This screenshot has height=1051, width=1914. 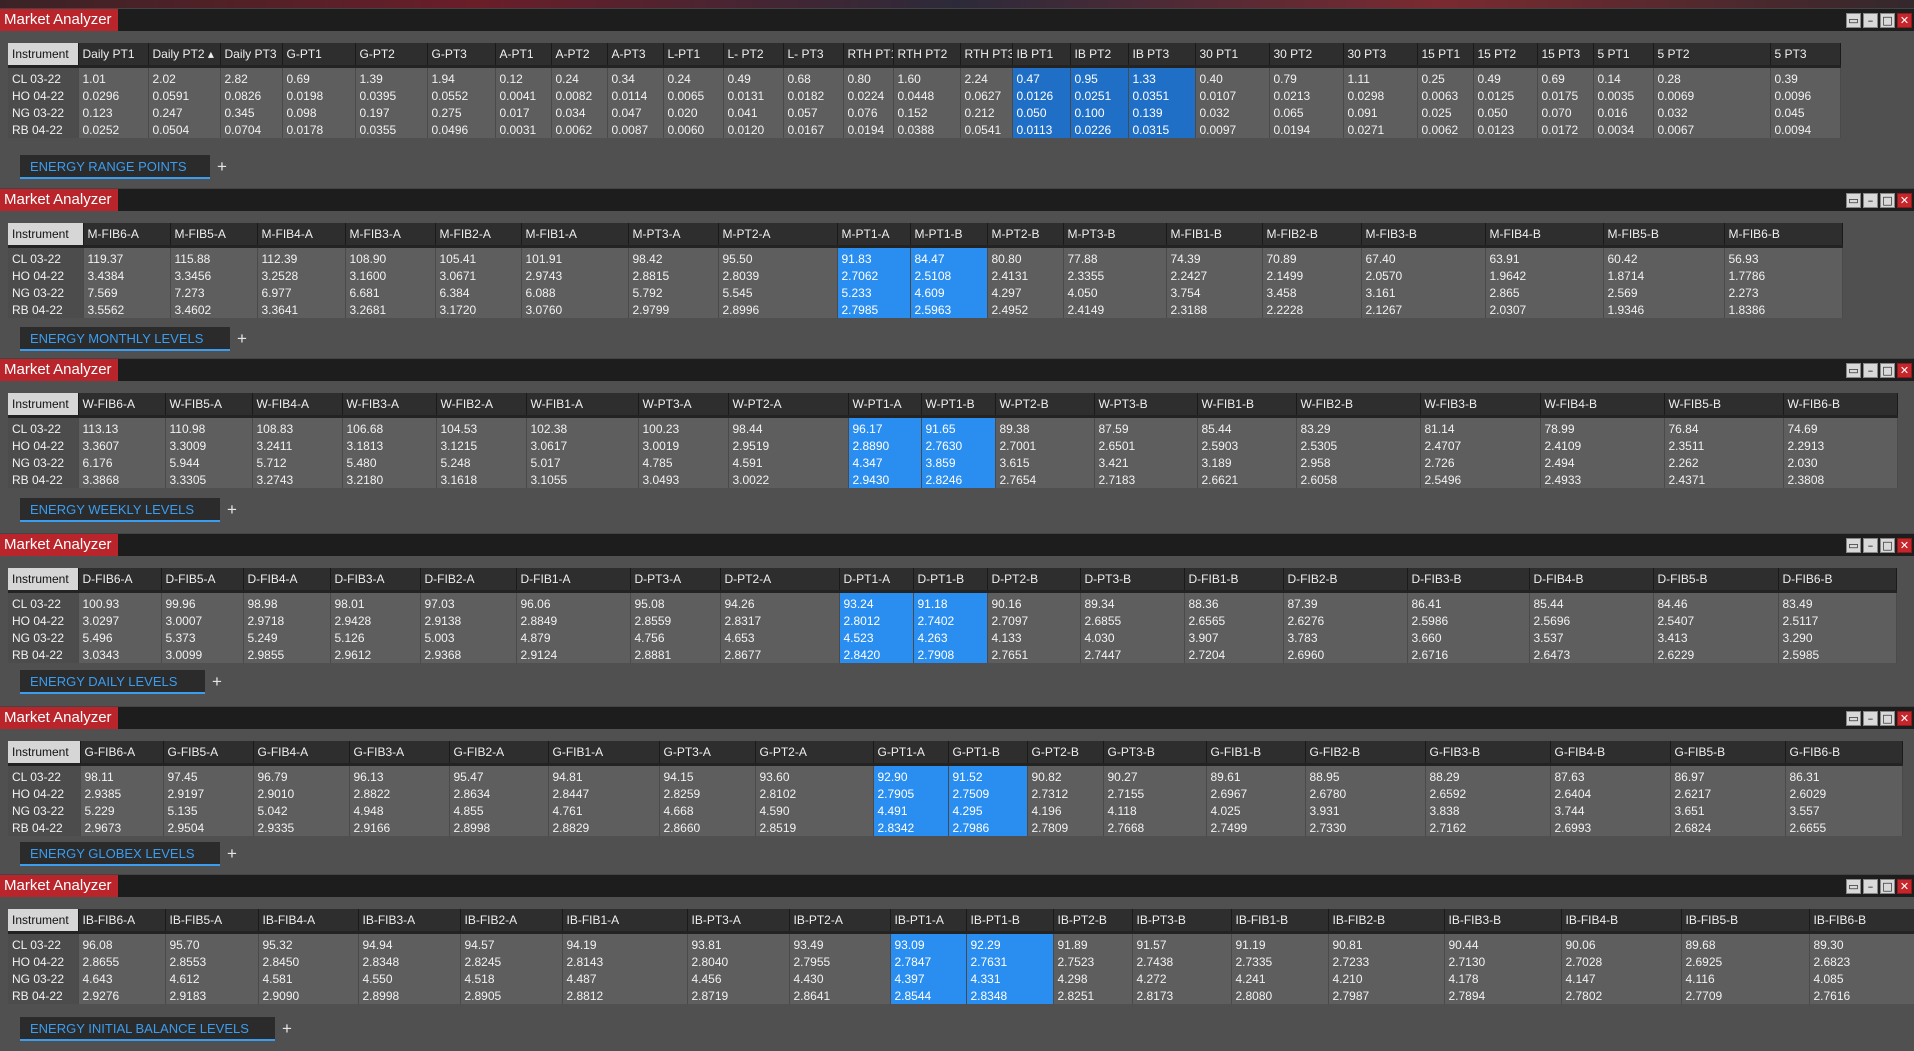 What do you see at coordinates (1093, 995) in the screenshot?
I see `value-cell: 2.8251` at bounding box center [1093, 995].